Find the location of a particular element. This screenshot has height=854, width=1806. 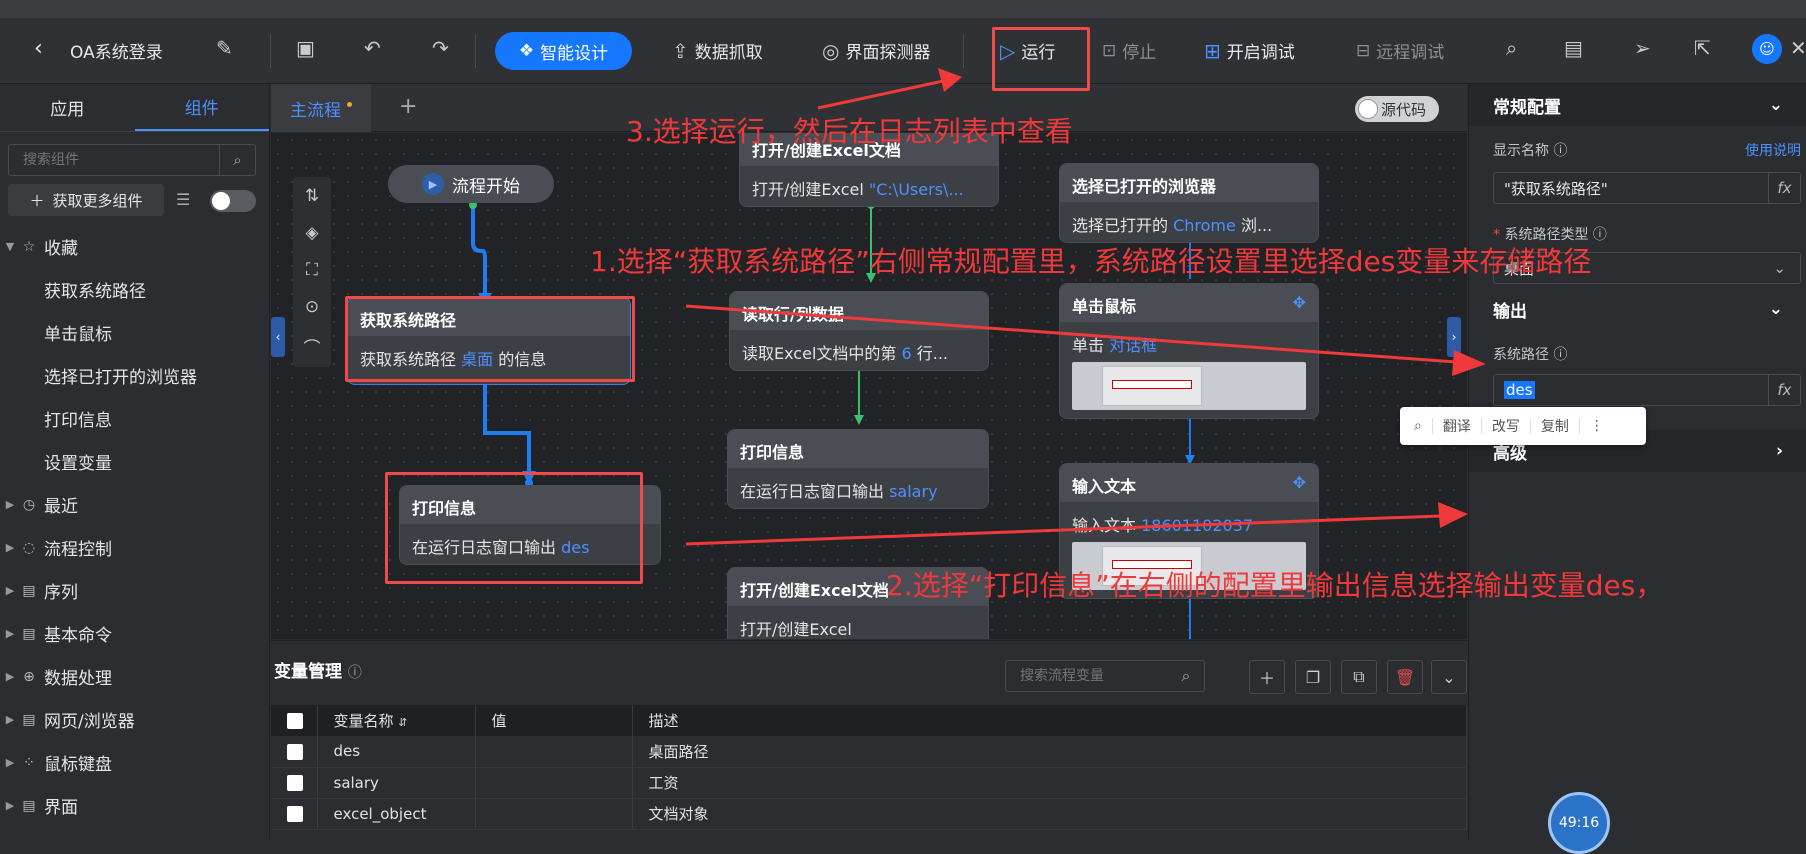

table-row: excel_object 文档对象 is located at coordinates (869, 814).